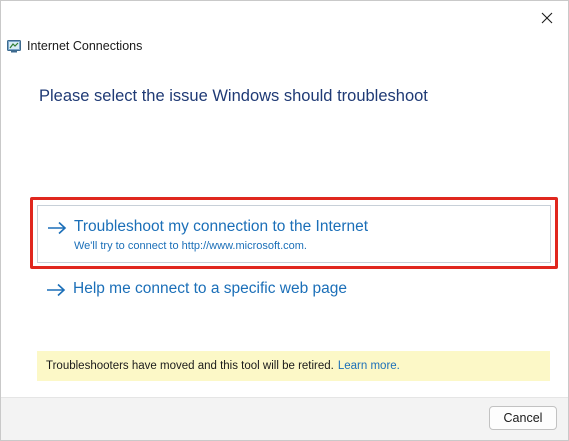  I want to click on option-connect-web-page: Help me connect to a specific web page, so click(294, 292).